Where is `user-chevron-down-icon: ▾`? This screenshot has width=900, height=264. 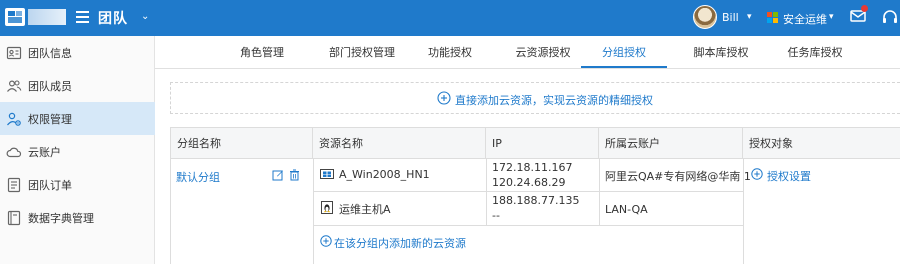 user-chevron-down-icon: ▾ is located at coordinates (749, 17).